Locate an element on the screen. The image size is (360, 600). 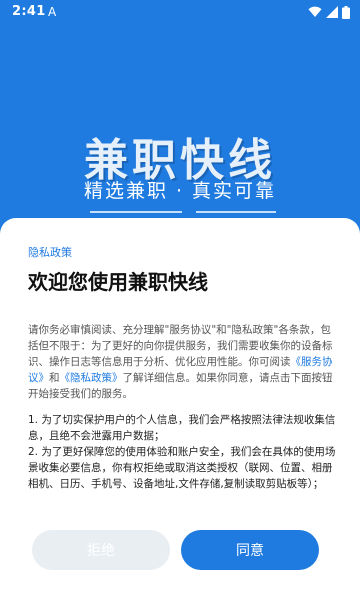
status-time: 2:41 is located at coordinates (29, 11).